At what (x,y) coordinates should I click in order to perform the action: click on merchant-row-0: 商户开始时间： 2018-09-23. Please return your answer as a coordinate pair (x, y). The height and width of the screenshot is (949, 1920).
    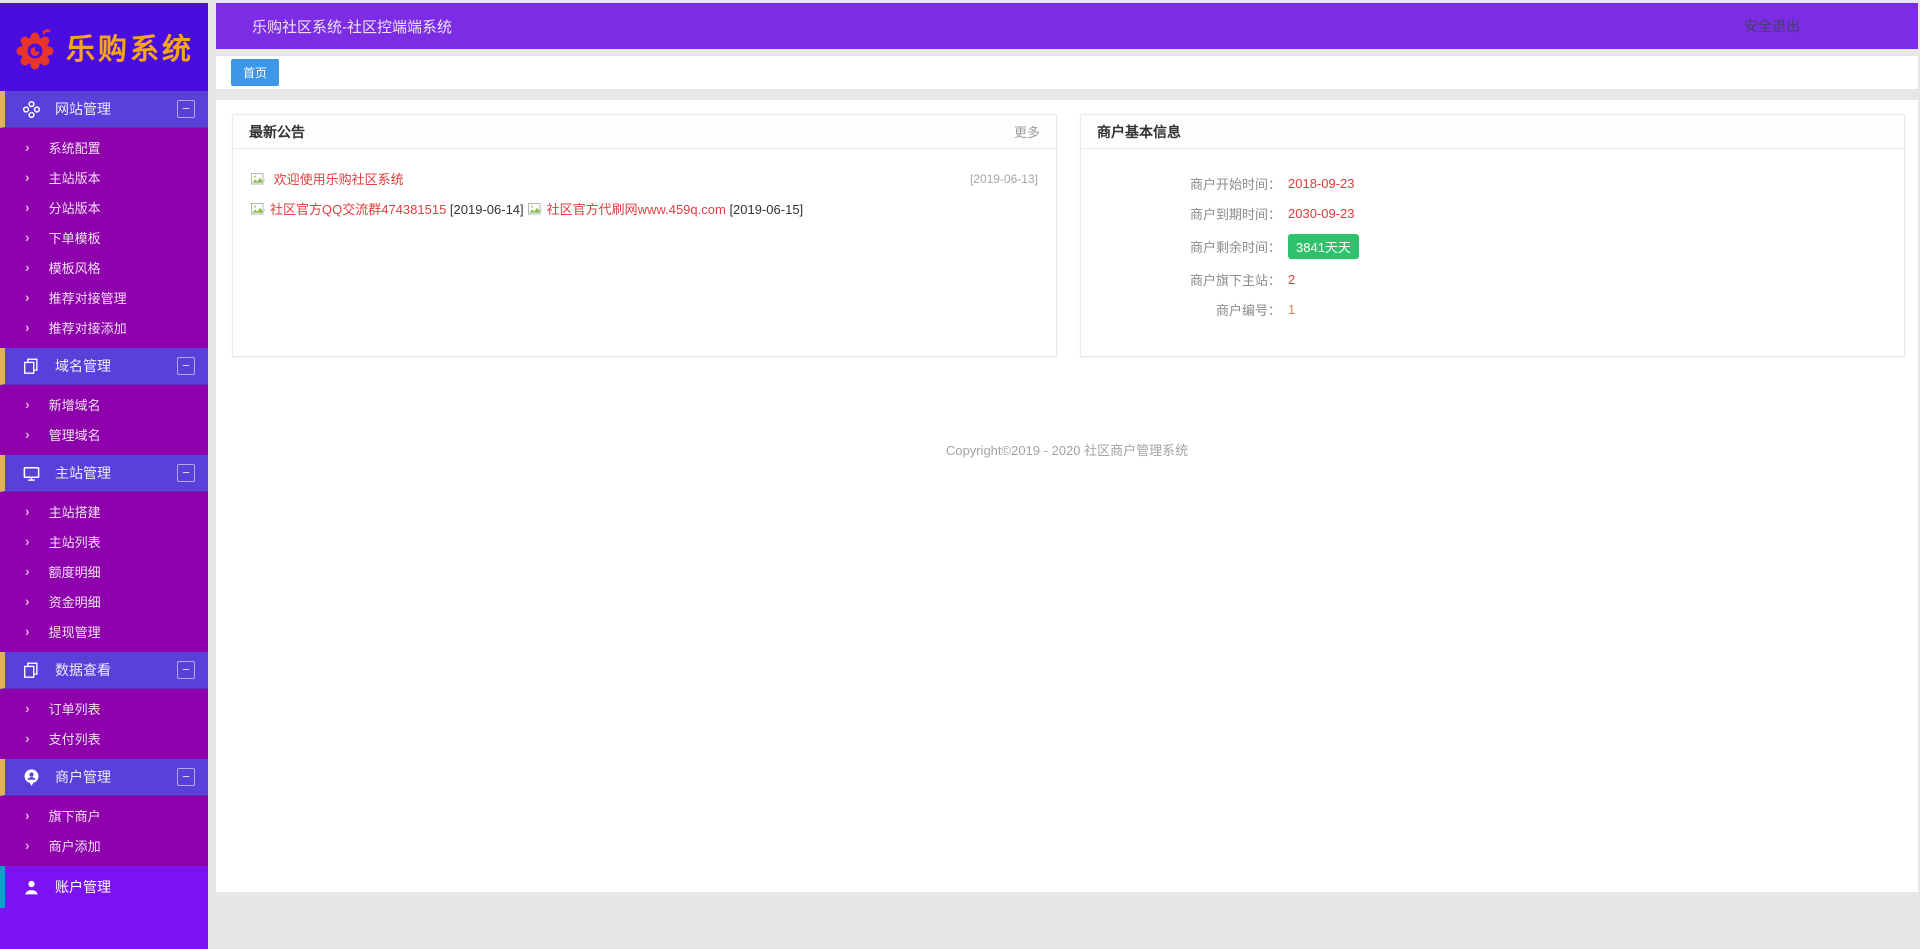
    Looking at the image, I should click on (1492, 183).